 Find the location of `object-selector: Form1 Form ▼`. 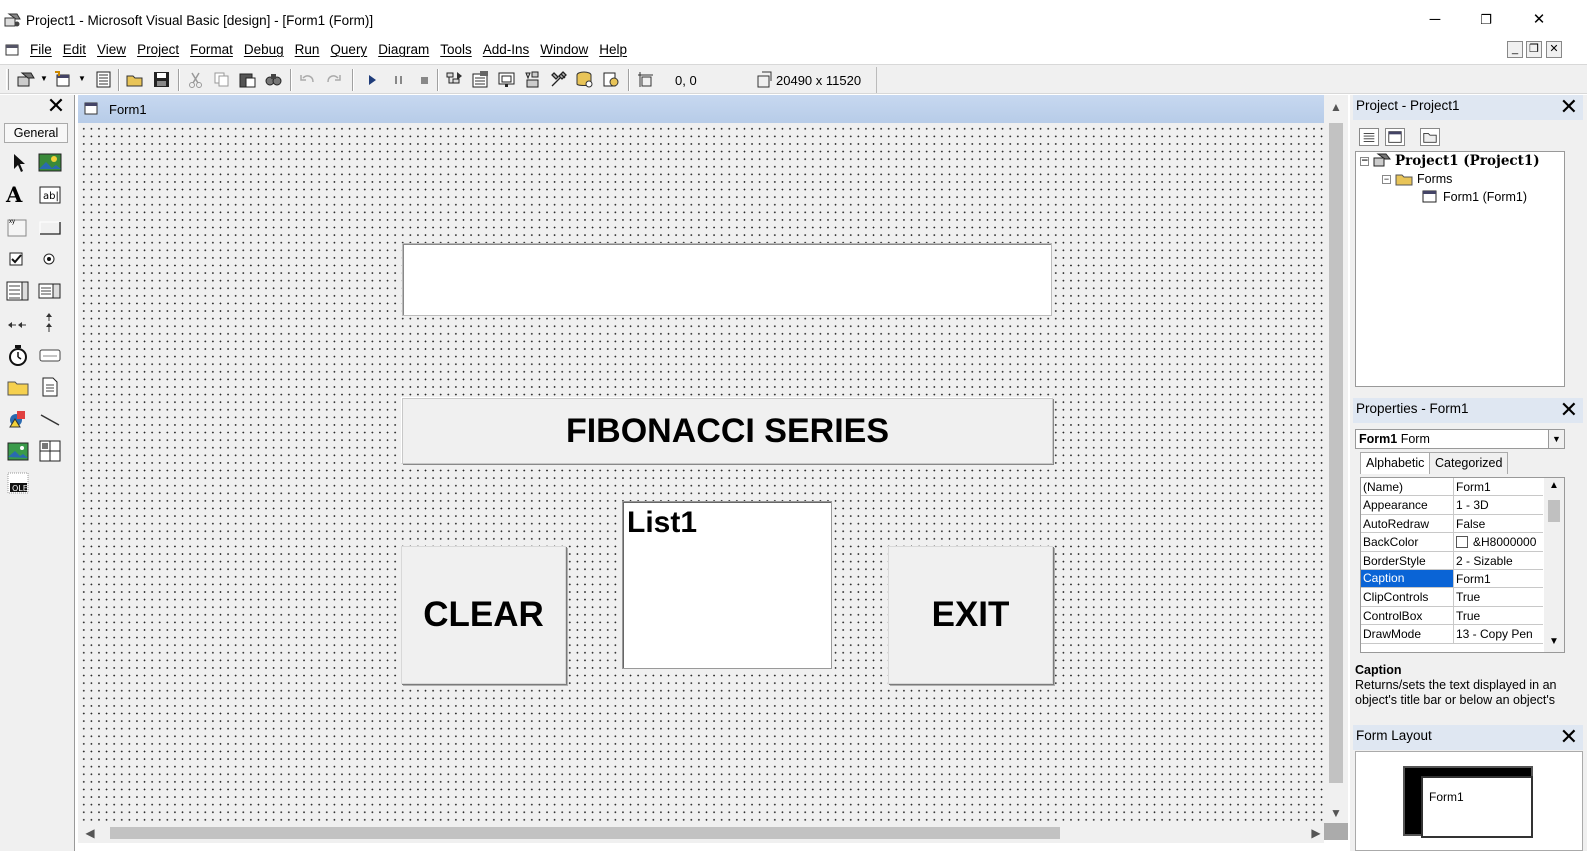

object-selector: Form1 Form ▼ is located at coordinates (1460, 439).